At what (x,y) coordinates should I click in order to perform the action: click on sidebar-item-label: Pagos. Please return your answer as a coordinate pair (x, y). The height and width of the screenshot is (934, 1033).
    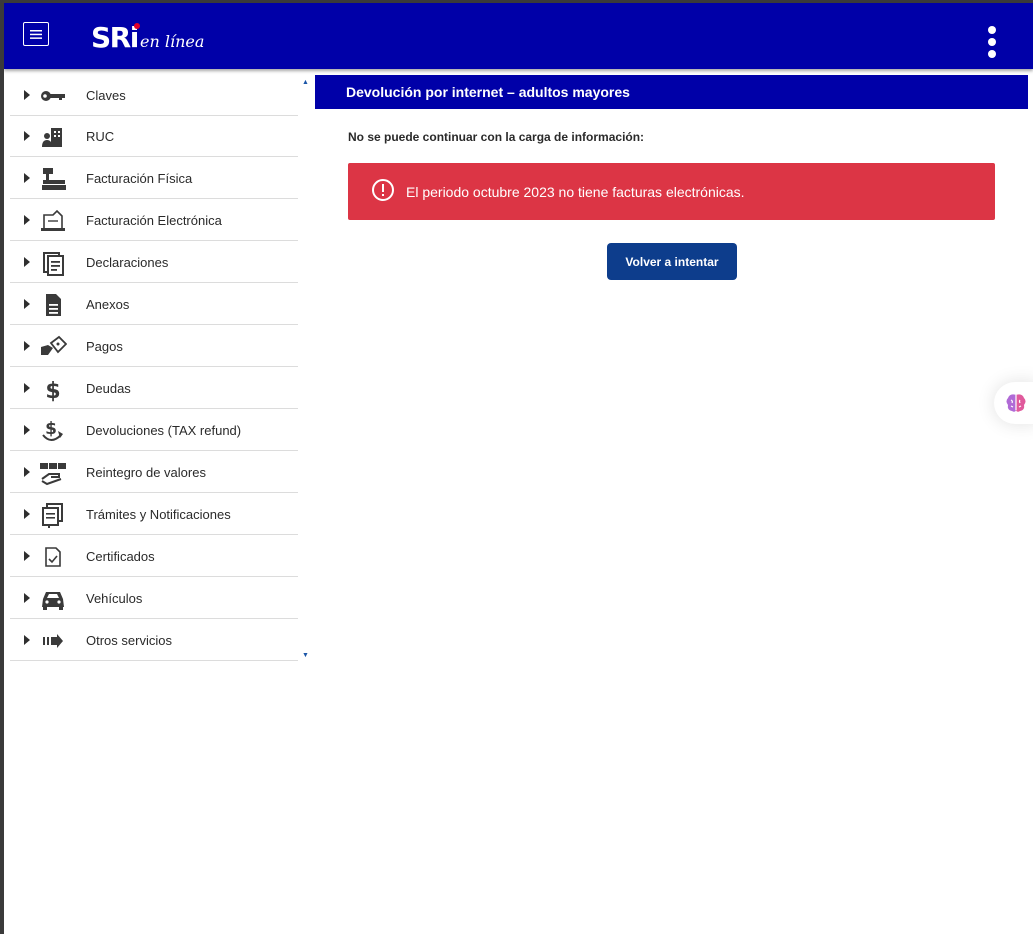
    Looking at the image, I should click on (104, 346).